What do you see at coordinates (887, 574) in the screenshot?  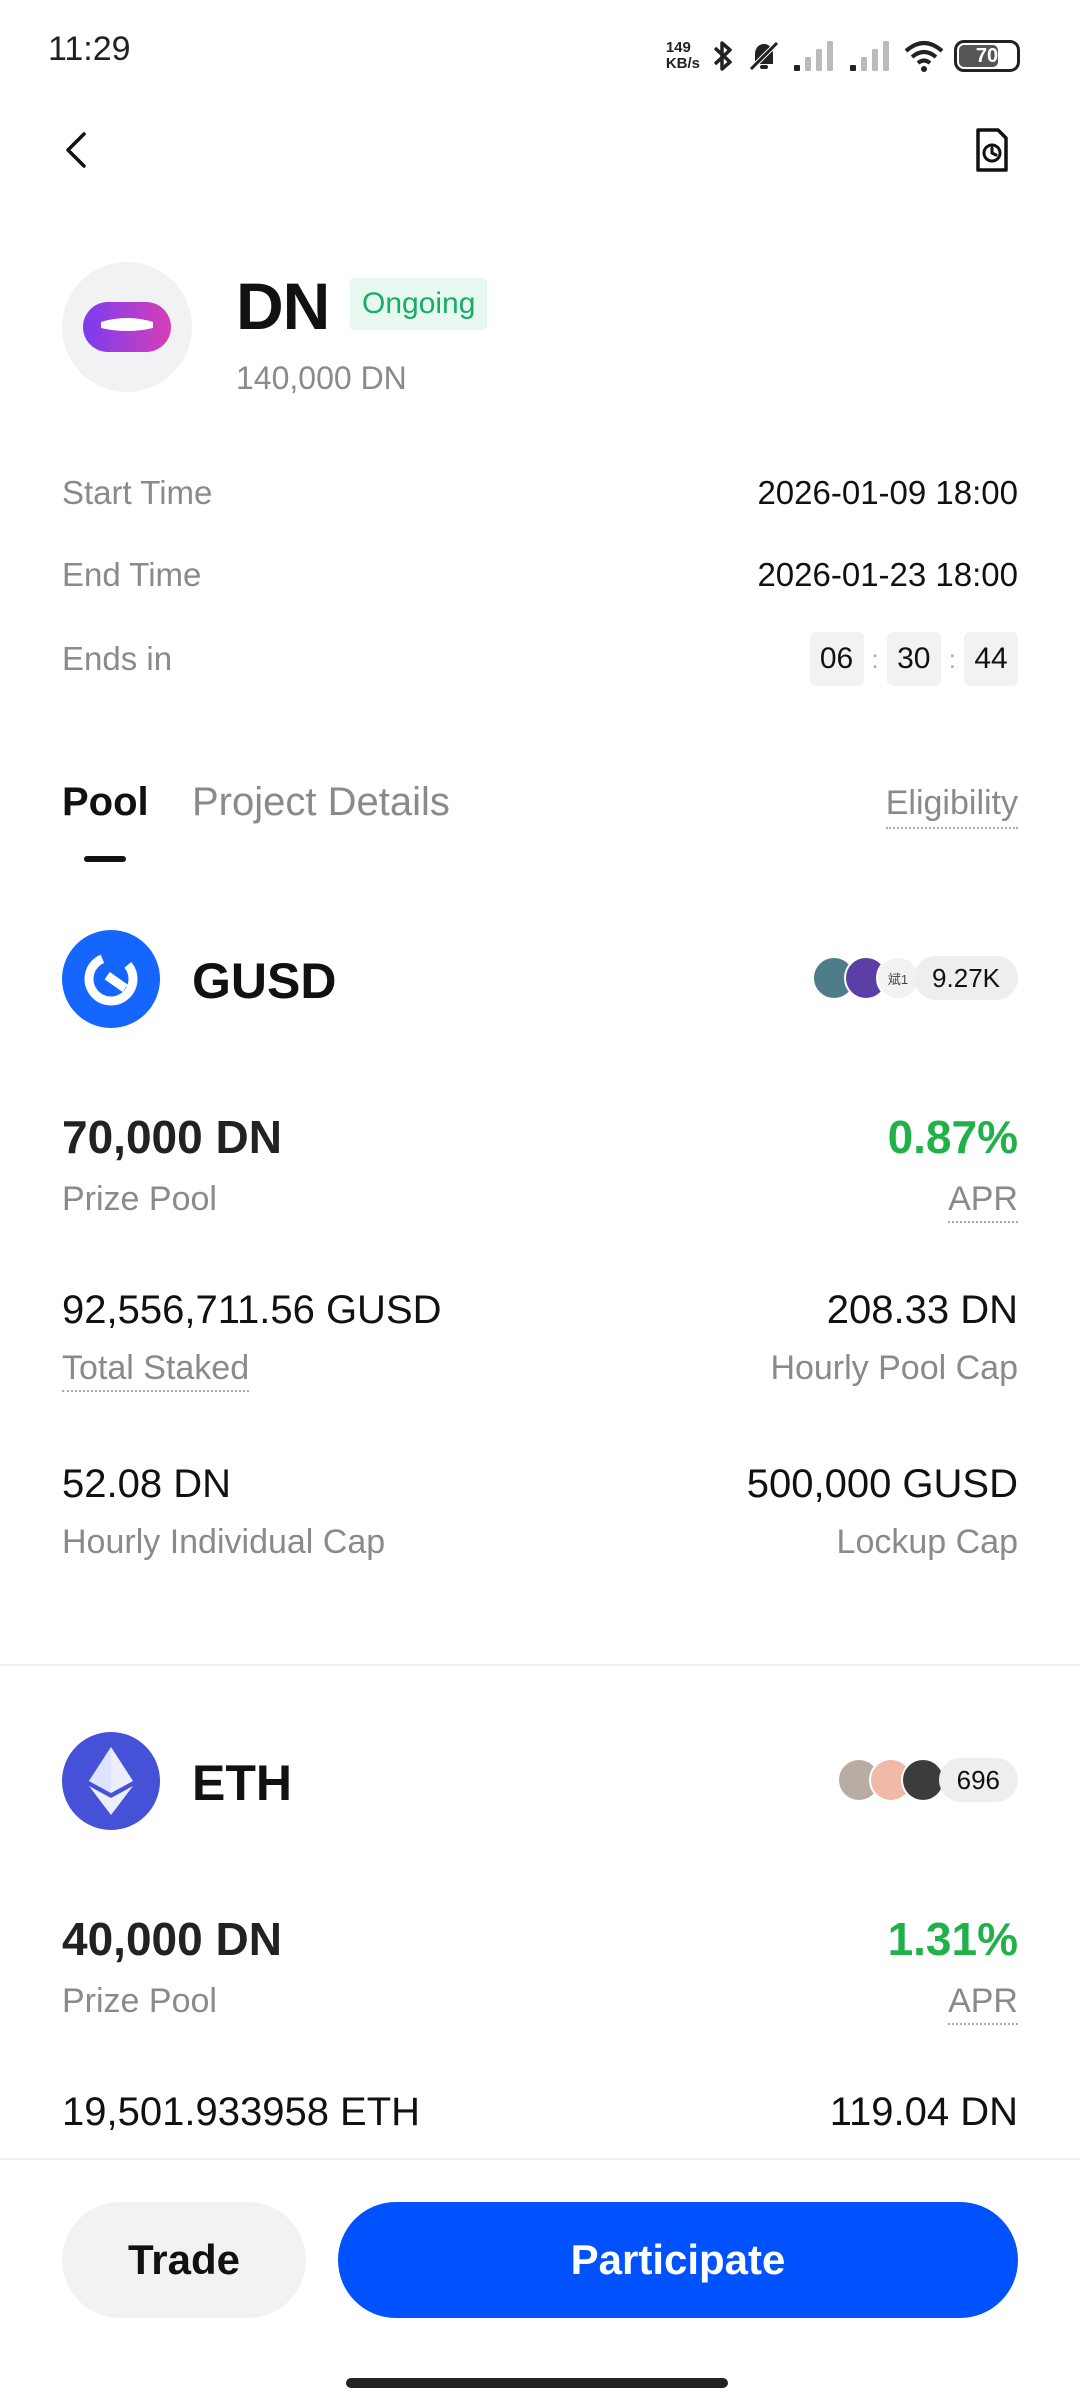 I see `end-time-value: 2026-01-23 18:00` at bounding box center [887, 574].